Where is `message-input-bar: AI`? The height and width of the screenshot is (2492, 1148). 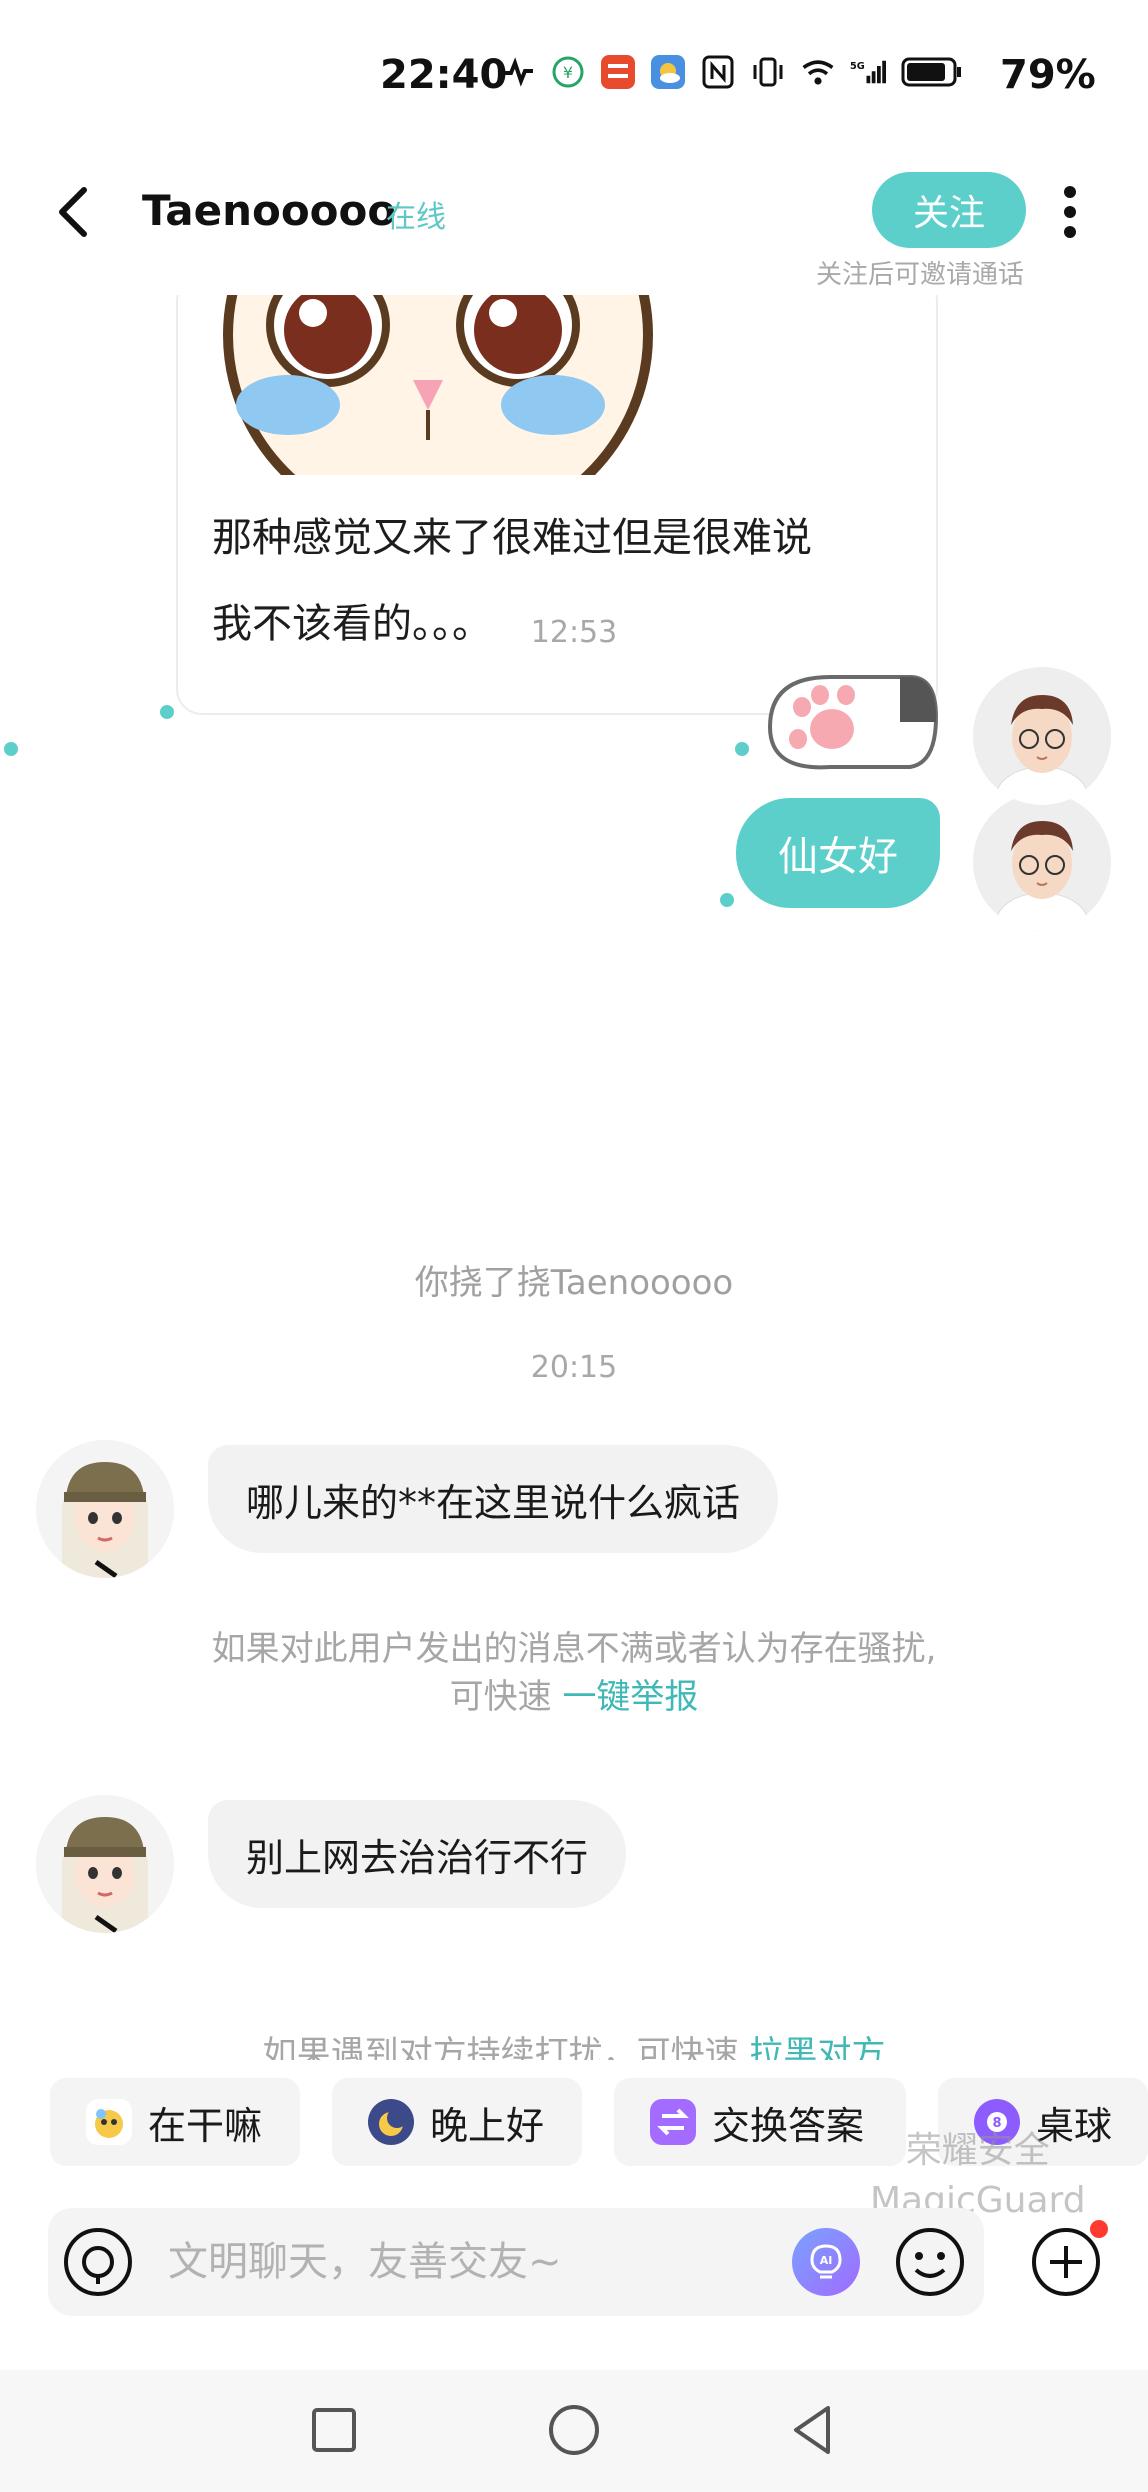 message-input-bar: AI is located at coordinates (516, 2262).